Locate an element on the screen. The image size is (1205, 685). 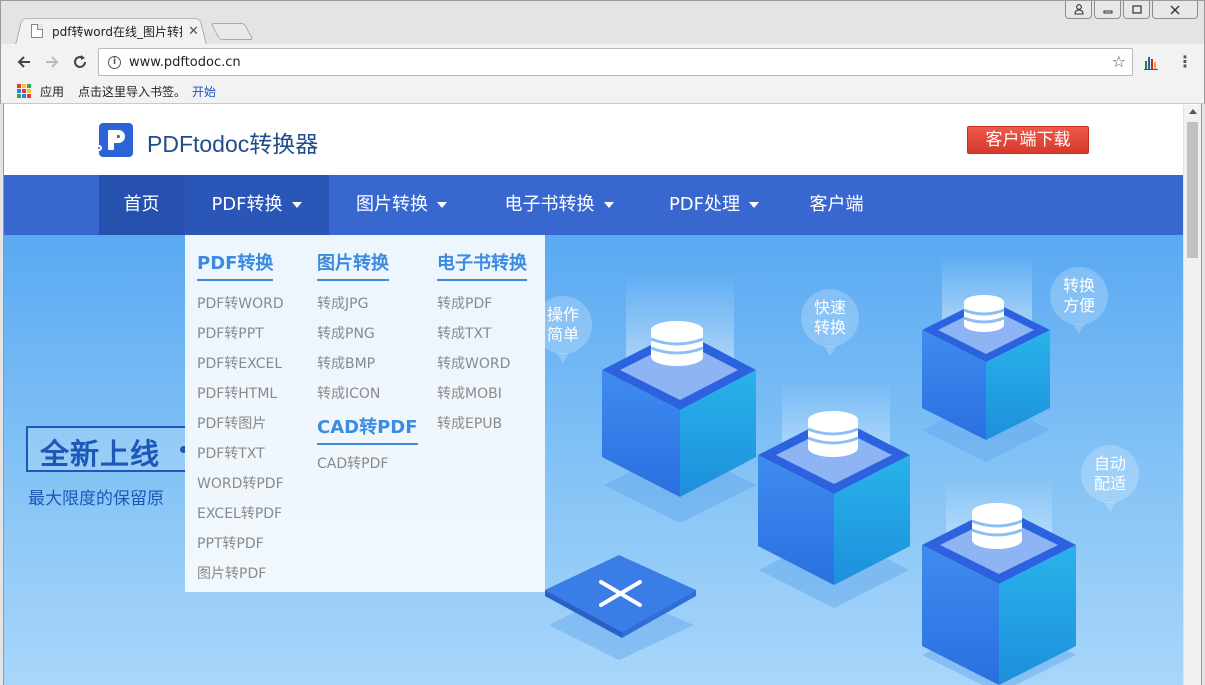
nav-item-client: 客户端 is located at coordinates (836, 205).